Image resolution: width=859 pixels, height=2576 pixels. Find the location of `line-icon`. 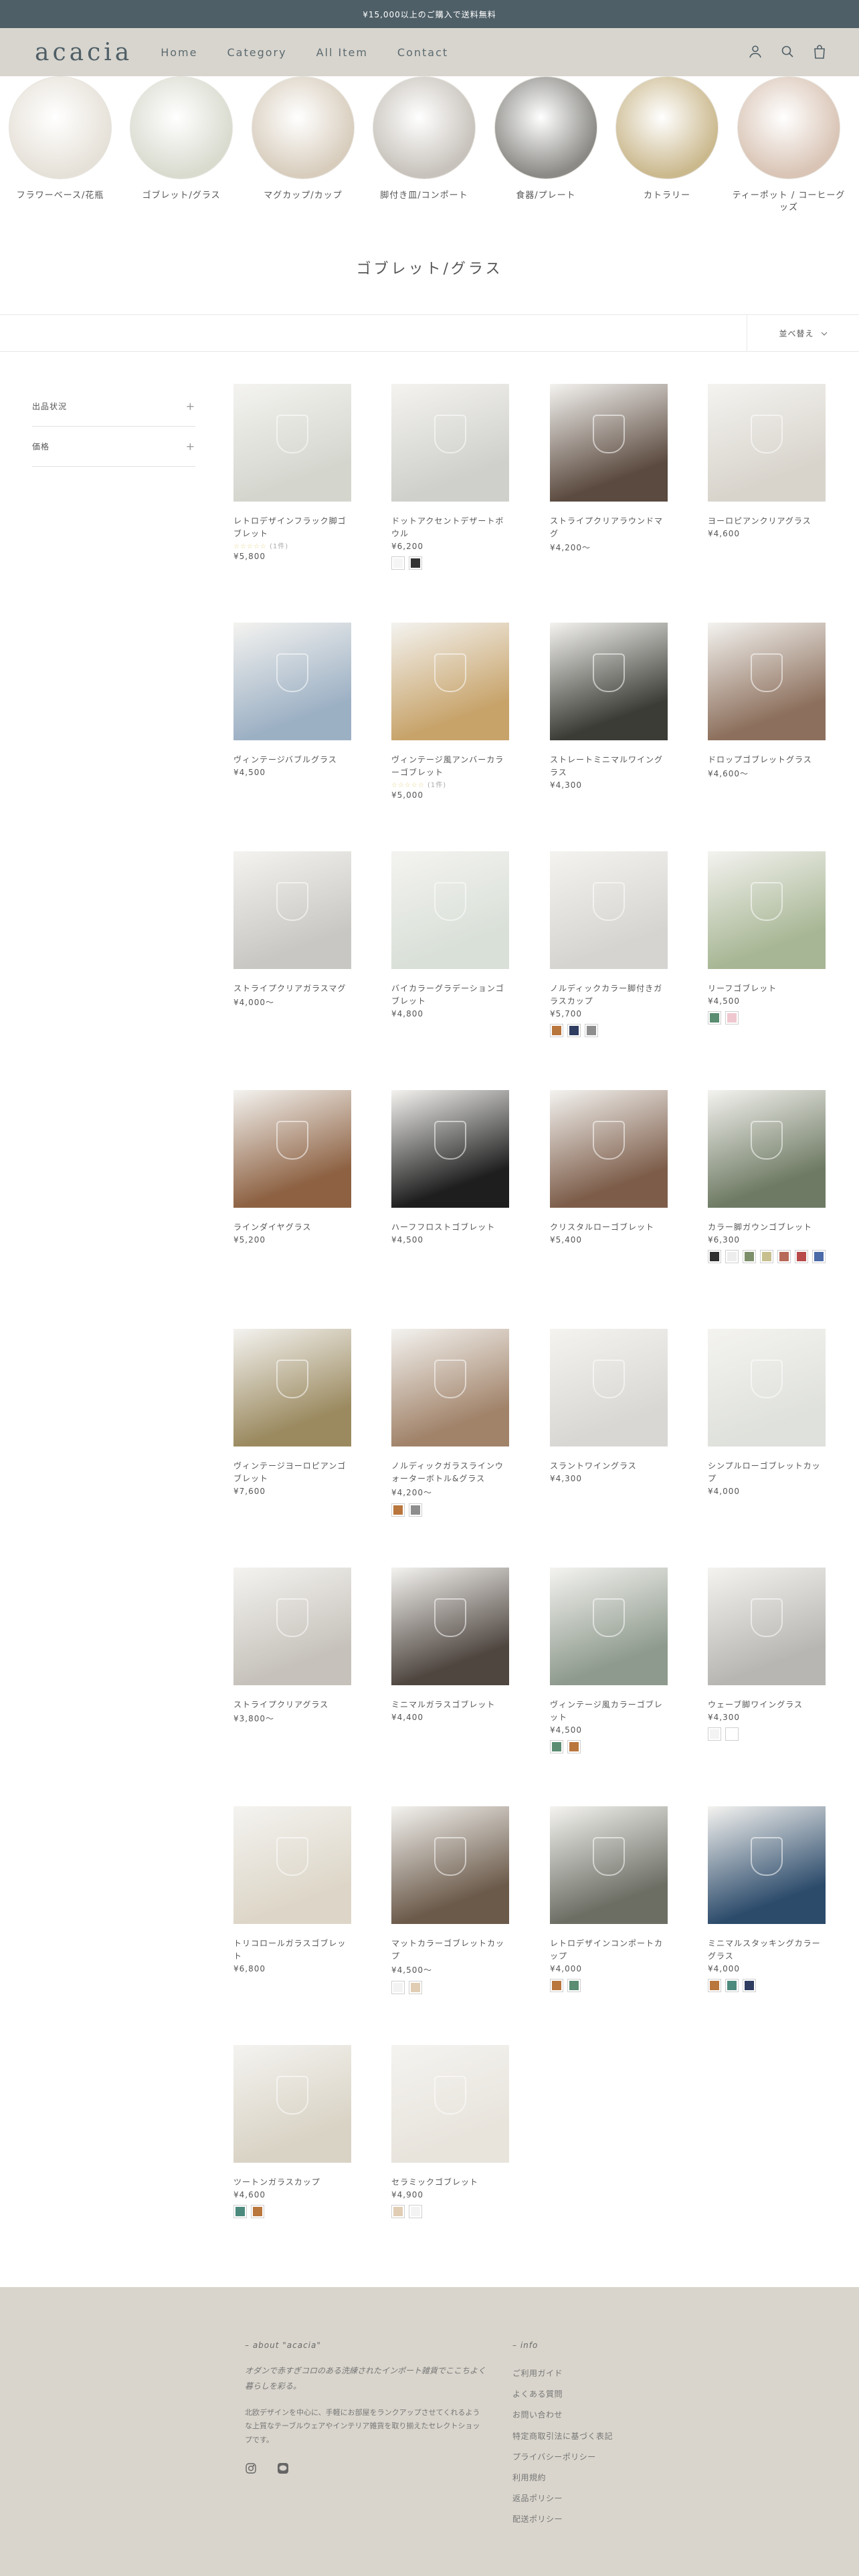

line-icon is located at coordinates (283, 2469).